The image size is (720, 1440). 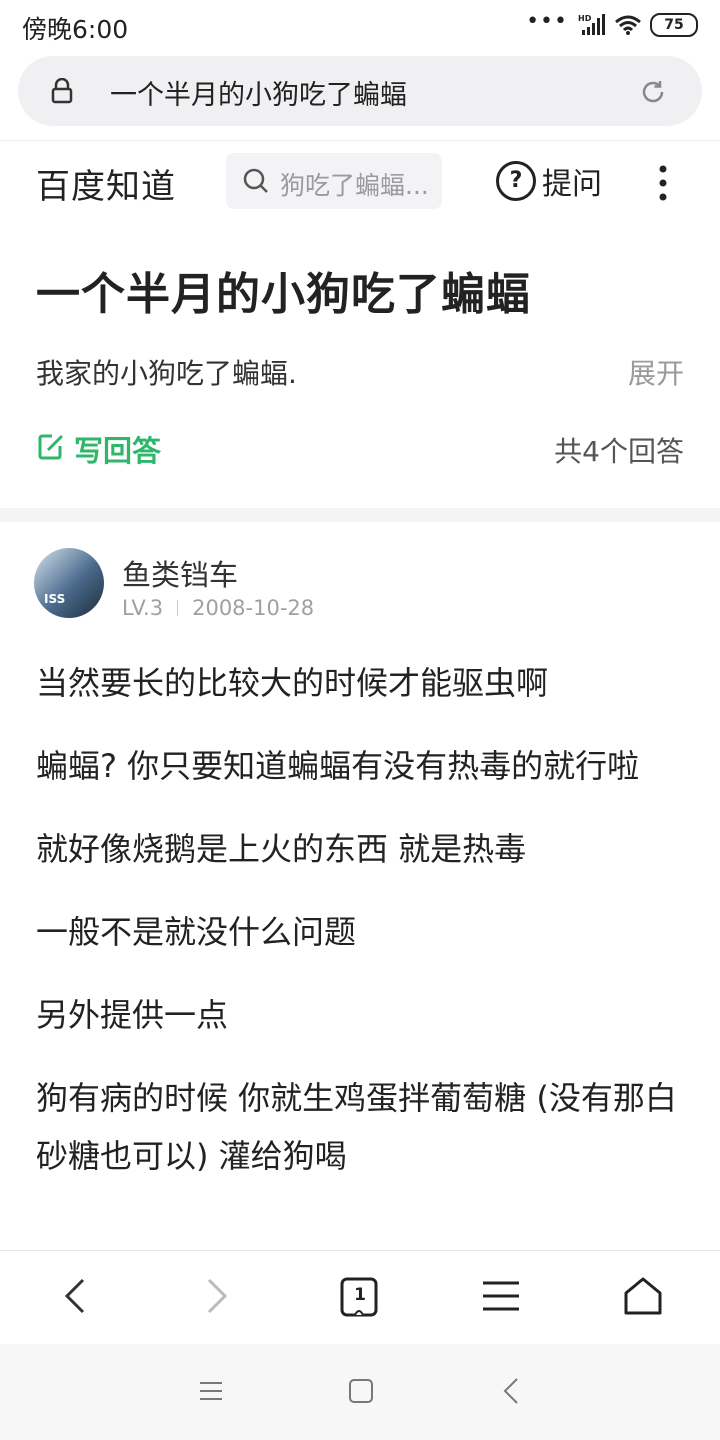 I want to click on question-icon: ?, so click(x=516, y=181).